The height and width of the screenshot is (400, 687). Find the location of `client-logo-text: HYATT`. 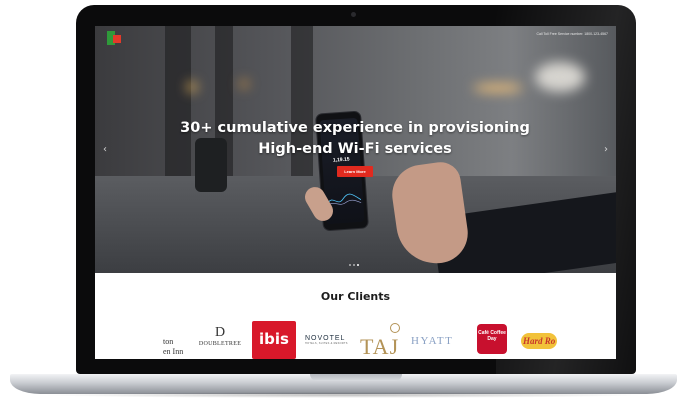

client-logo-text: HYATT is located at coordinates (432, 341).